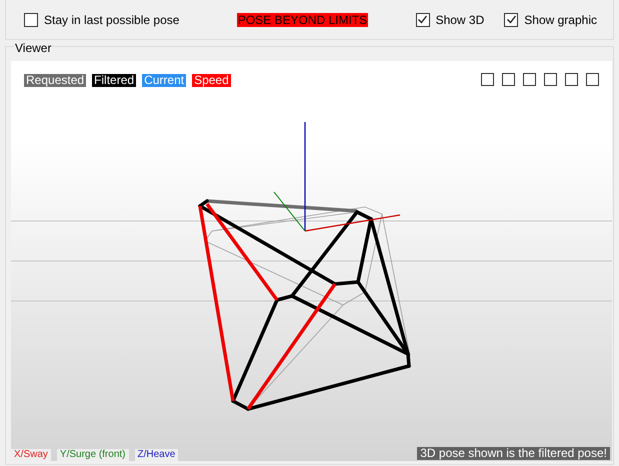 The height and width of the screenshot is (466, 619). What do you see at coordinates (164, 80) in the screenshot?
I see `legend-tag: Current` at bounding box center [164, 80].